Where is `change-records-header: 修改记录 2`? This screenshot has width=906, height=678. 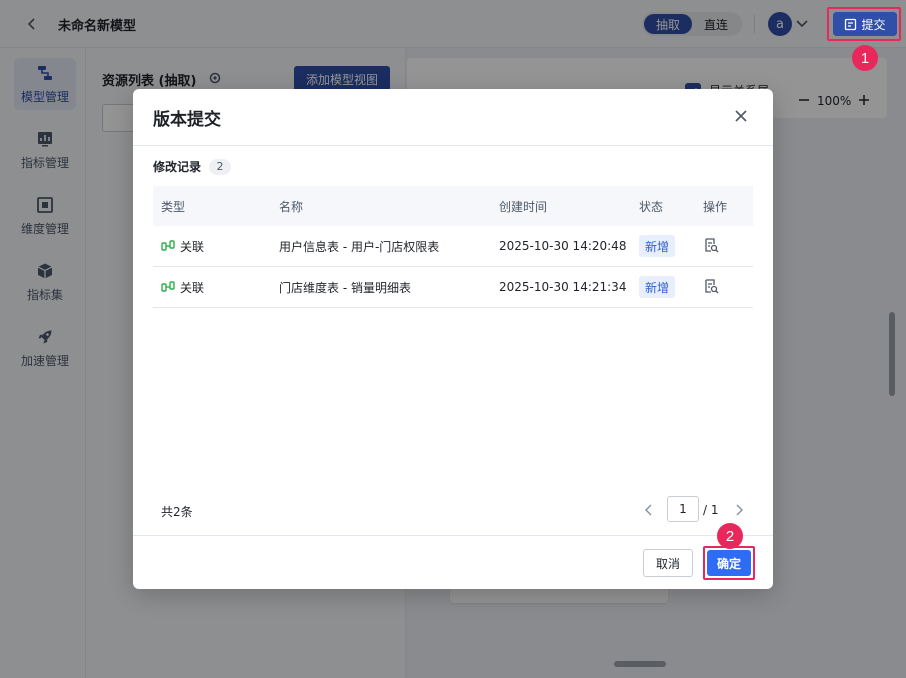
change-records-header: 修改记录 2 is located at coordinates (192, 166).